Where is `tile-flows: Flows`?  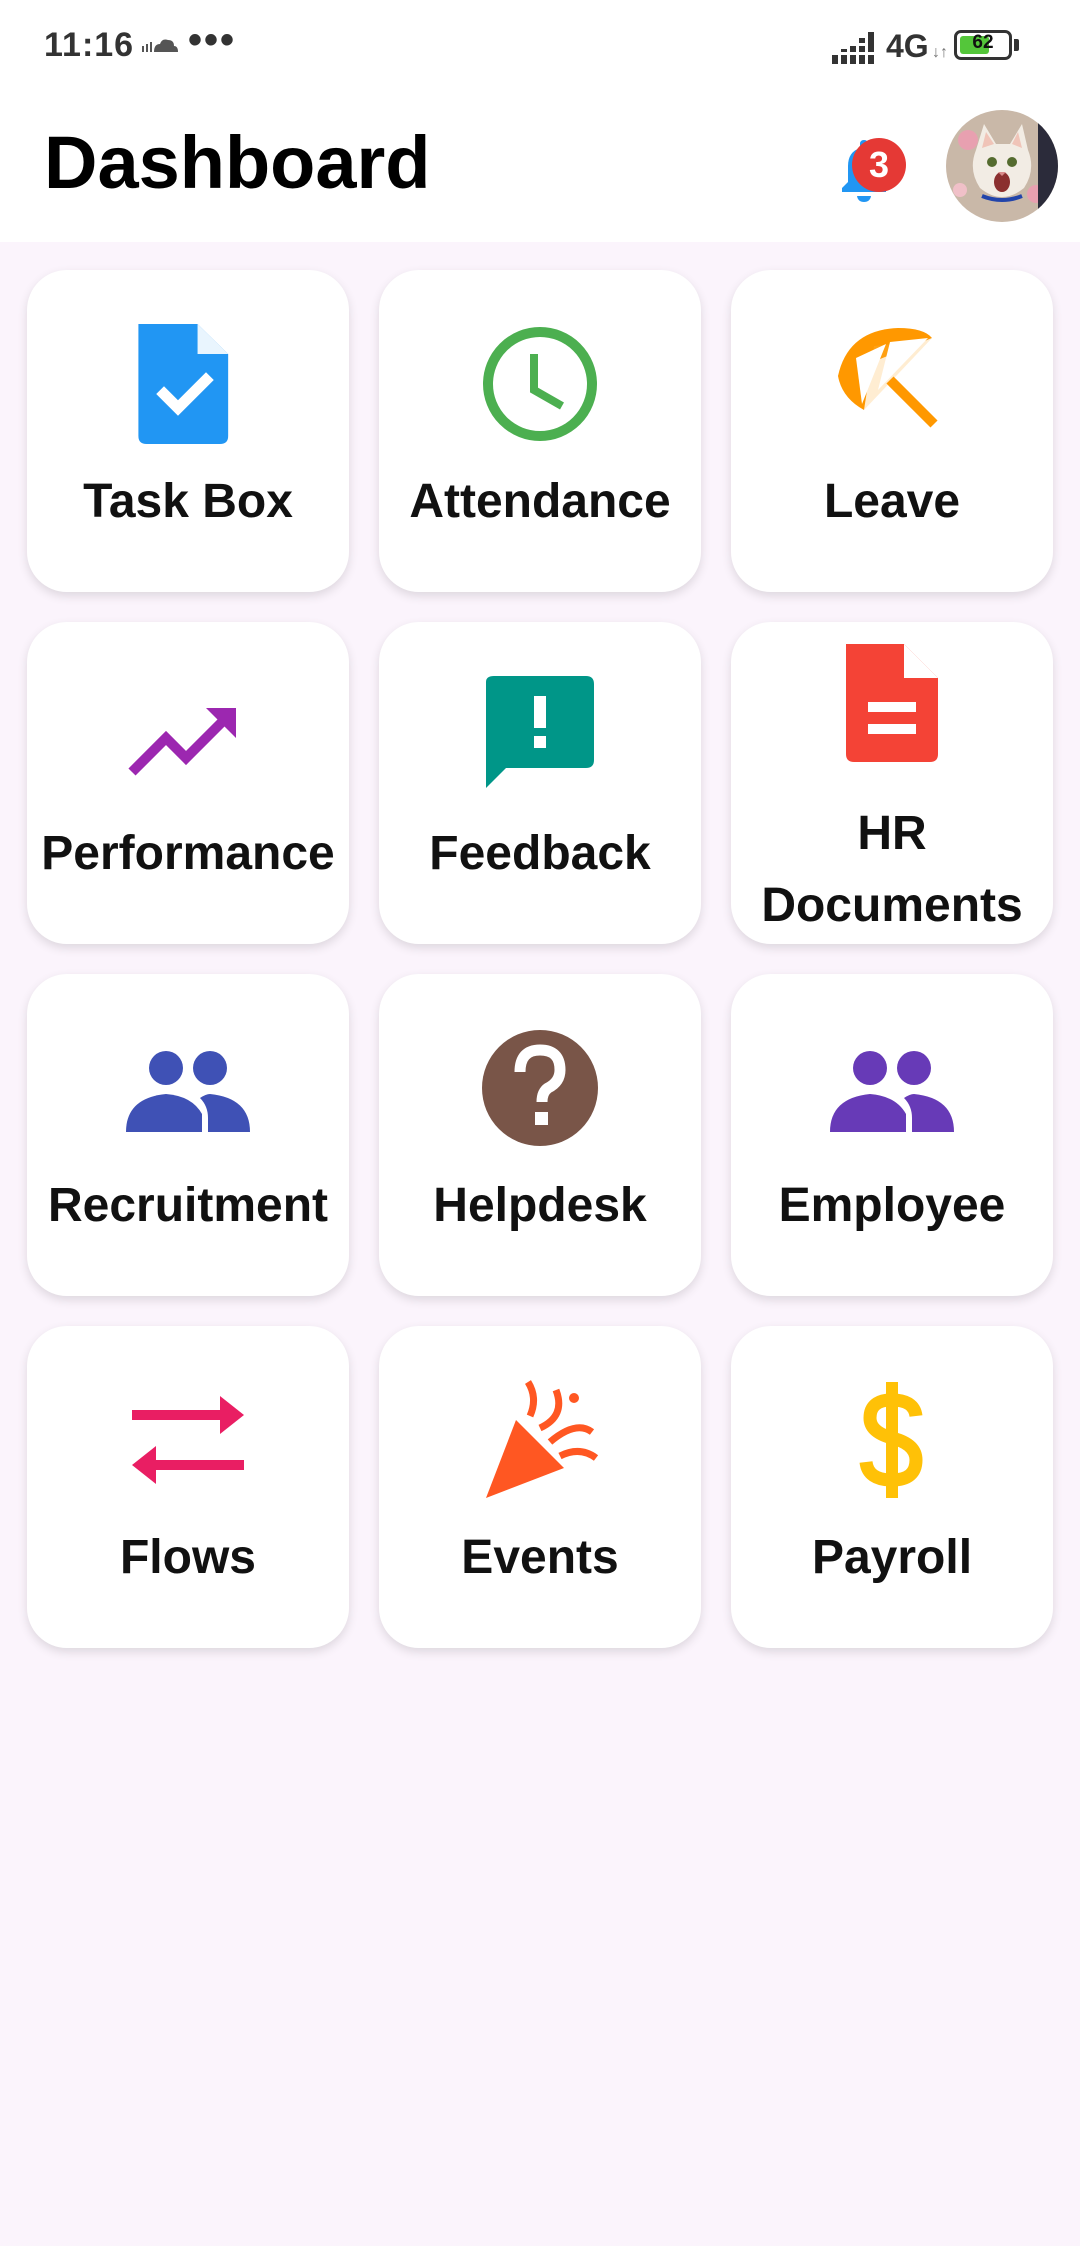 tile-flows: Flows is located at coordinates (188, 1487).